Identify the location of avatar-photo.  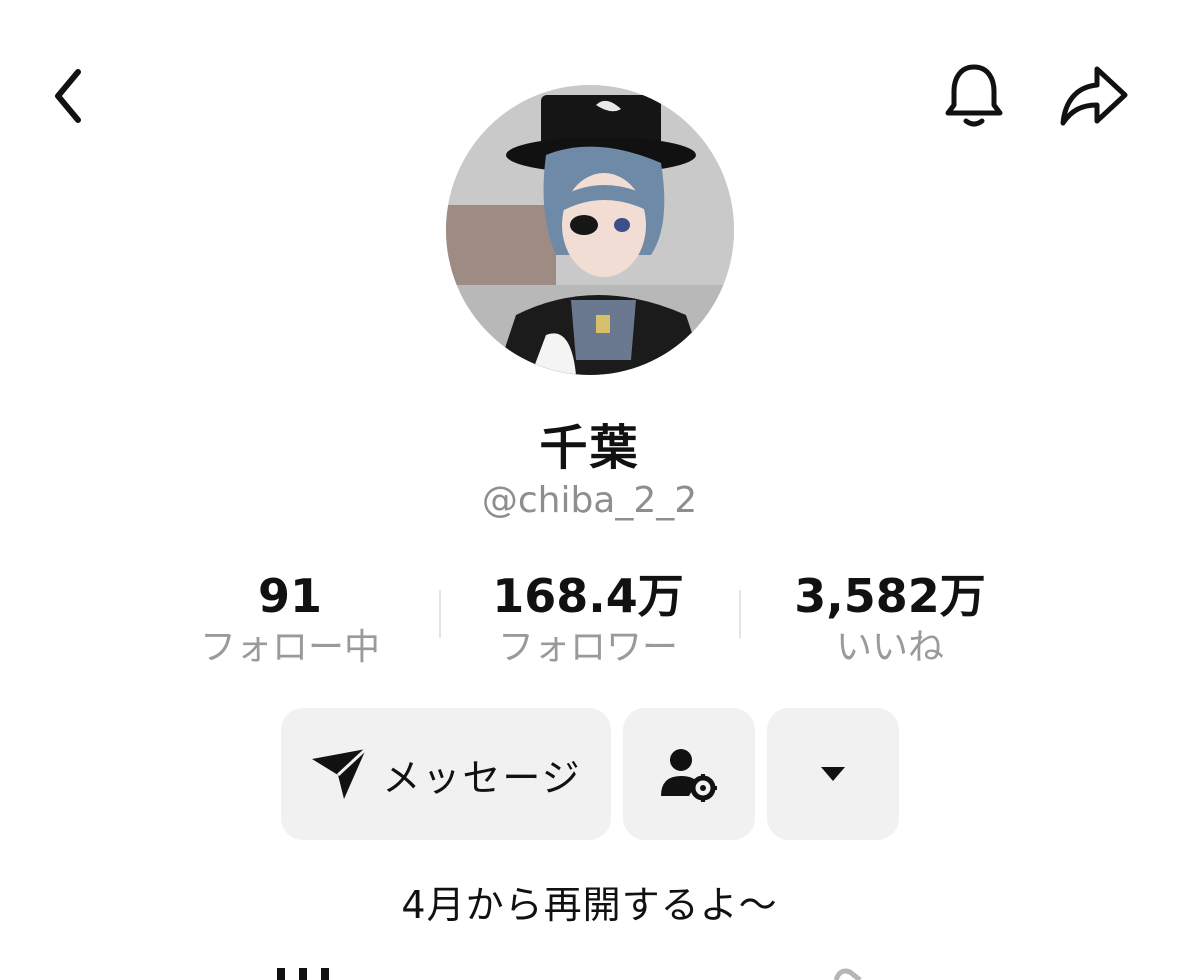
(590, 230).